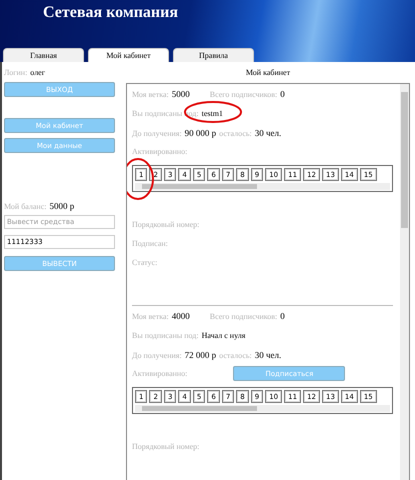  What do you see at coordinates (150, 243) in the screenshot?
I see `detail-label: Подписан:` at bounding box center [150, 243].